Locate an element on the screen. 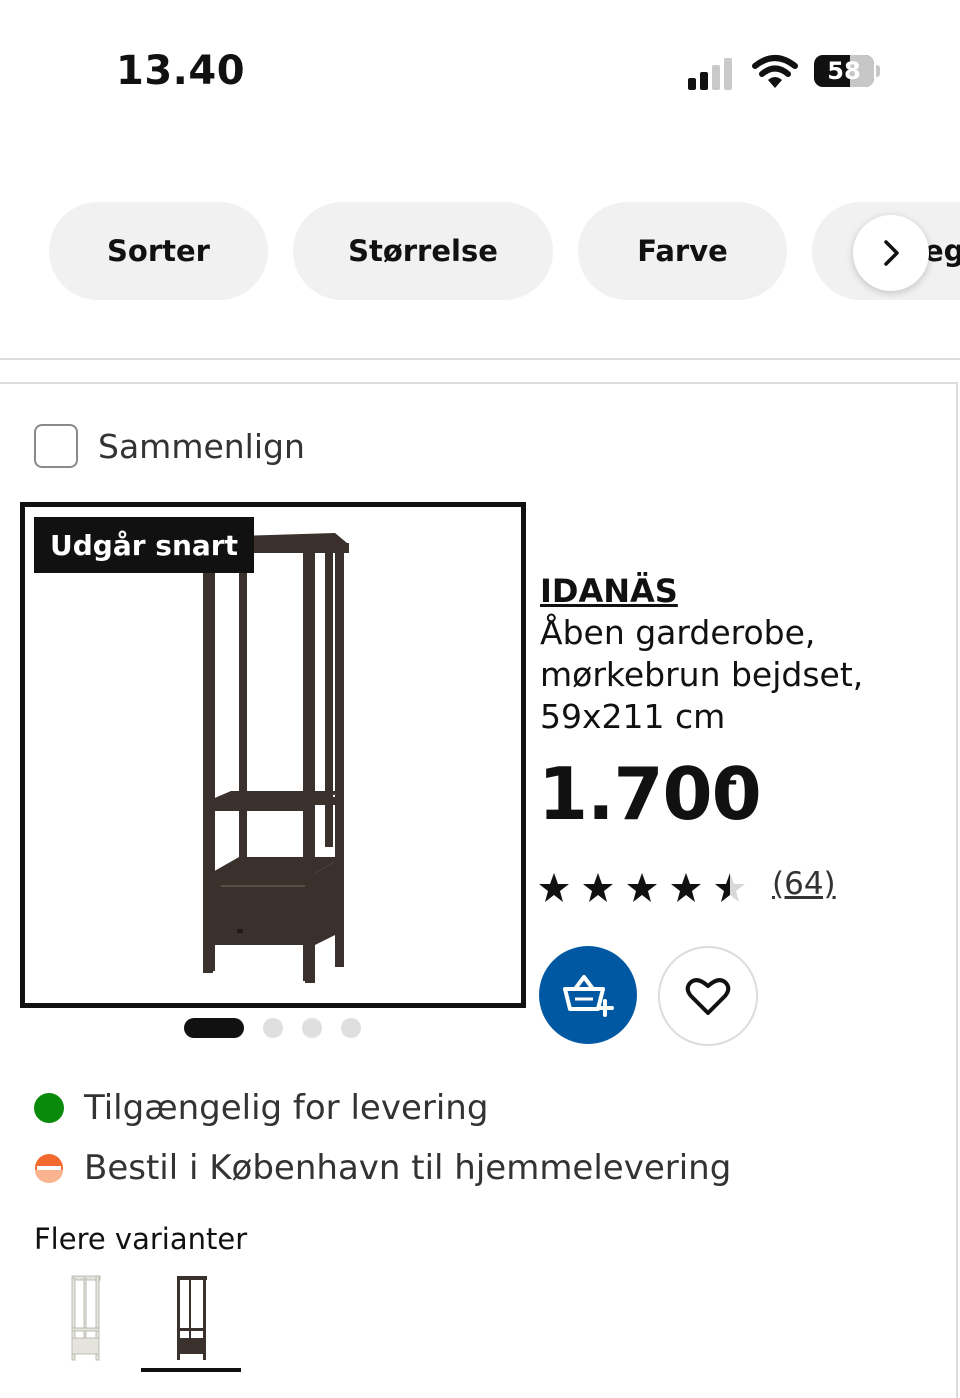 The width and height of the screenshot is (960, 1398). availability-delivery: Tilgængelig for levering is located at coordinates (261, 1108).